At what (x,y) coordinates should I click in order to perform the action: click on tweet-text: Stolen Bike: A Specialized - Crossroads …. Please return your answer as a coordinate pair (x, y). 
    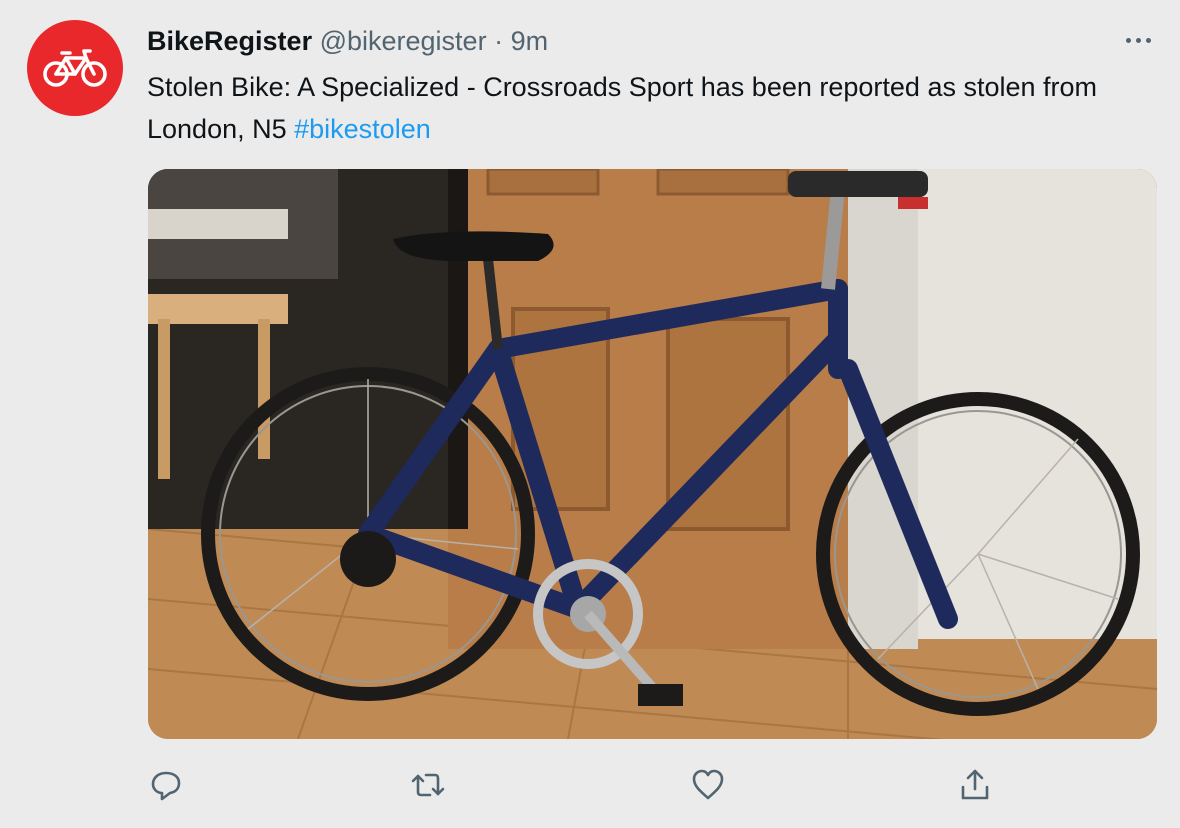
    Looking at the image, I should click on (652, 108).